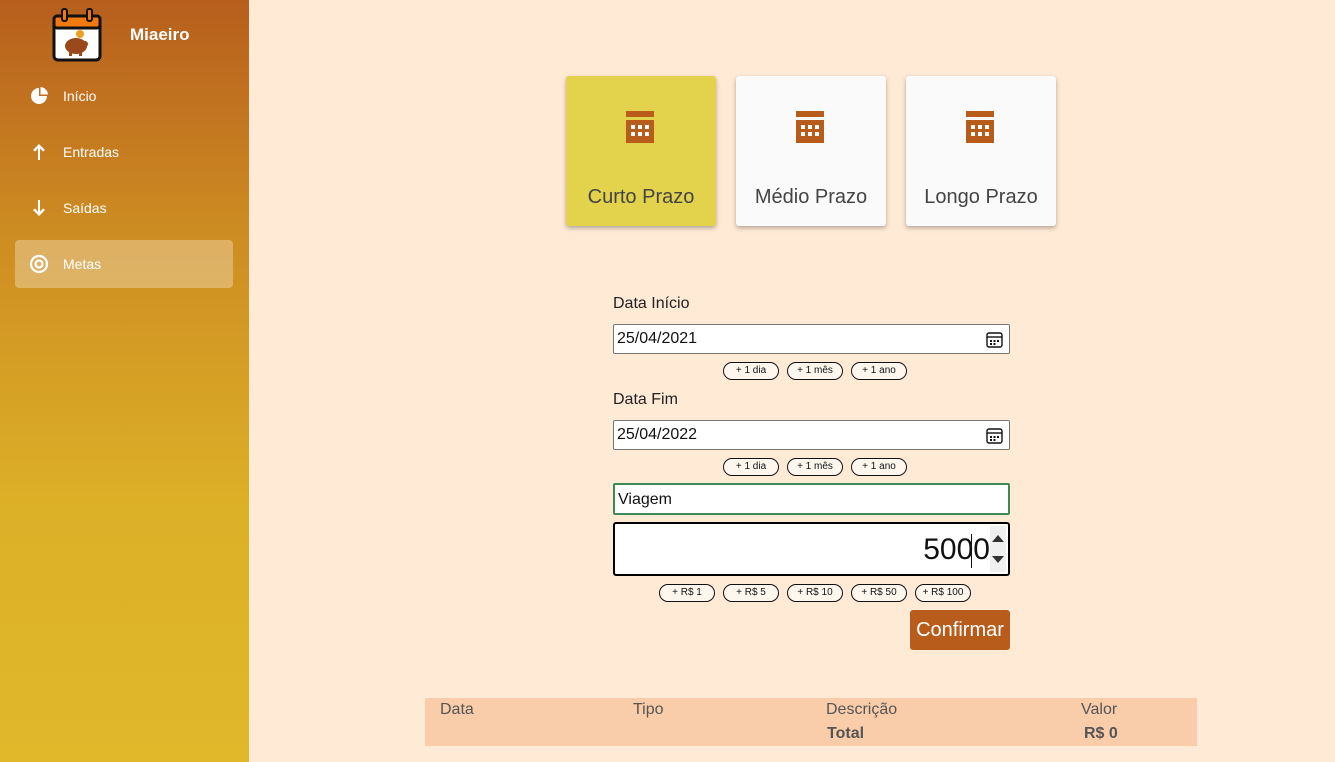 This screenshot has height=762, width=1335. Describe the element at coordinates (657, 338) in the screenshot. I see `start-date-value: 25/04/2021` at that location.